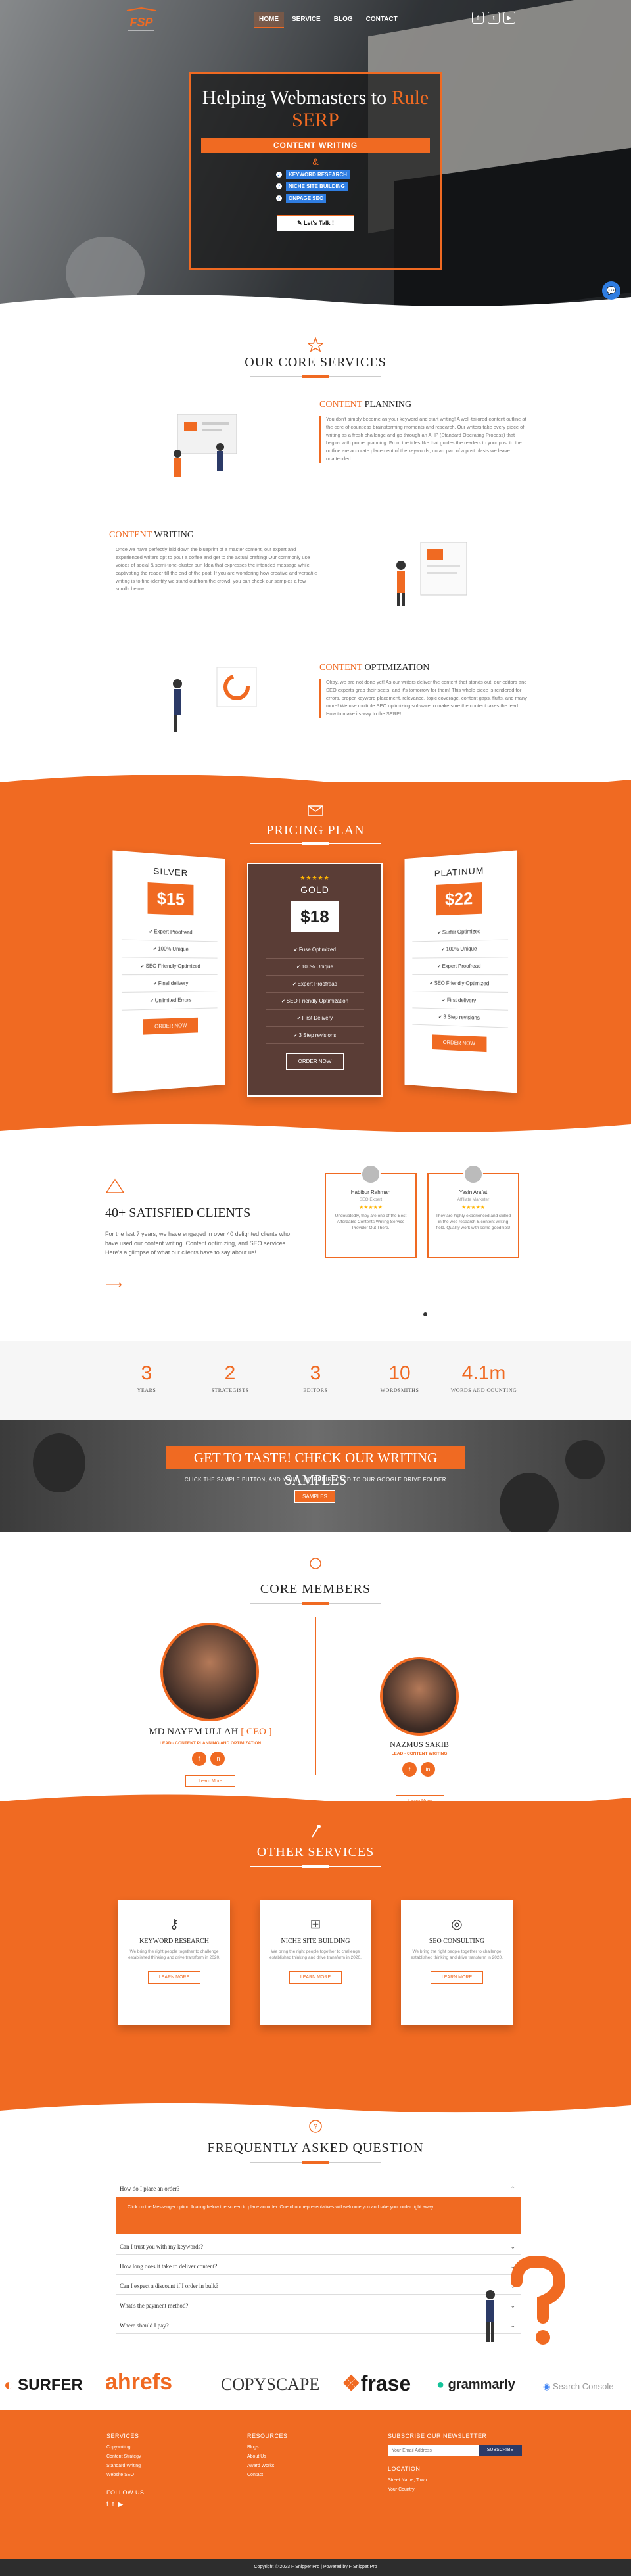  What do you see at coordinates (124, 2457) in the screenshot?
I see `footer-link: Content Strategy` at bounding box center [124, 2457].